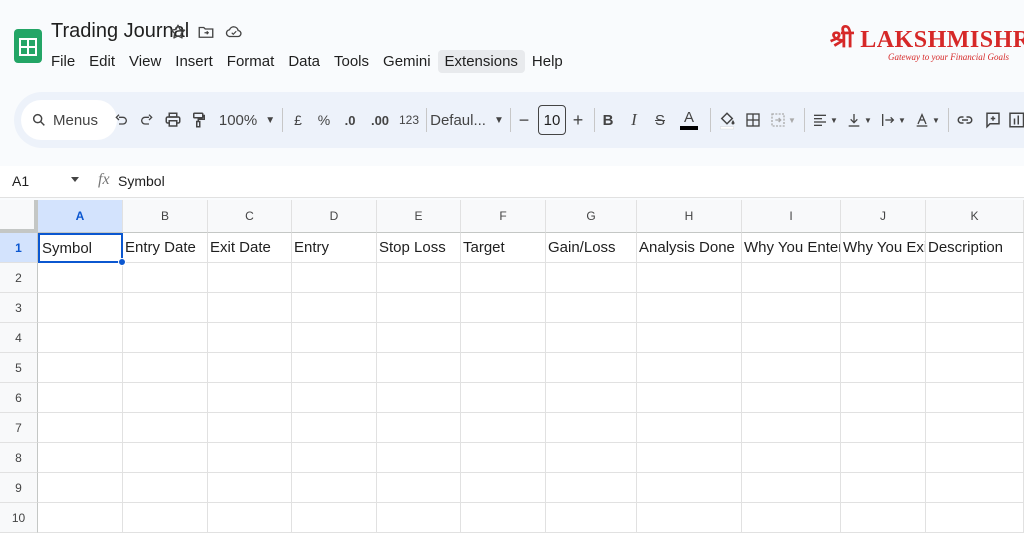 This screenshot has width=1024, height=539. What do you see at coordinates (791, 278) in the screenshot?
I see `cell-i2` at bounding box center [791, 278].